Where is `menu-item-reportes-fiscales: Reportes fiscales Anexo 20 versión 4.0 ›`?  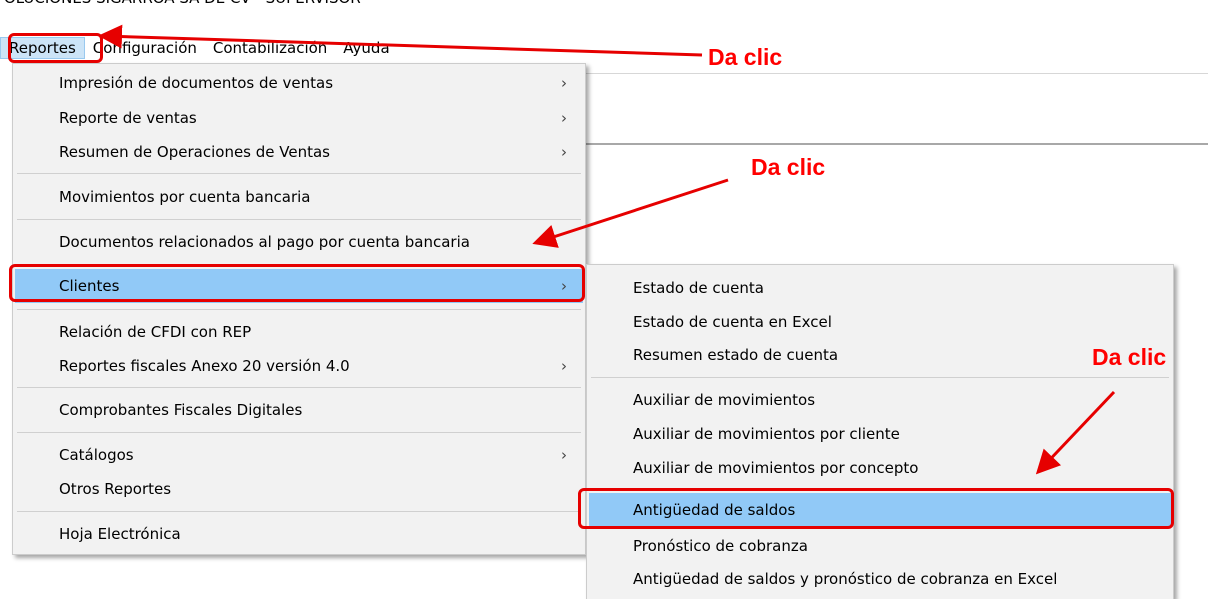 menu-item-reportes-fiscales: Reportes fiscales Anexo 20 versión 4.0 › is located at coordinates (299, 366).